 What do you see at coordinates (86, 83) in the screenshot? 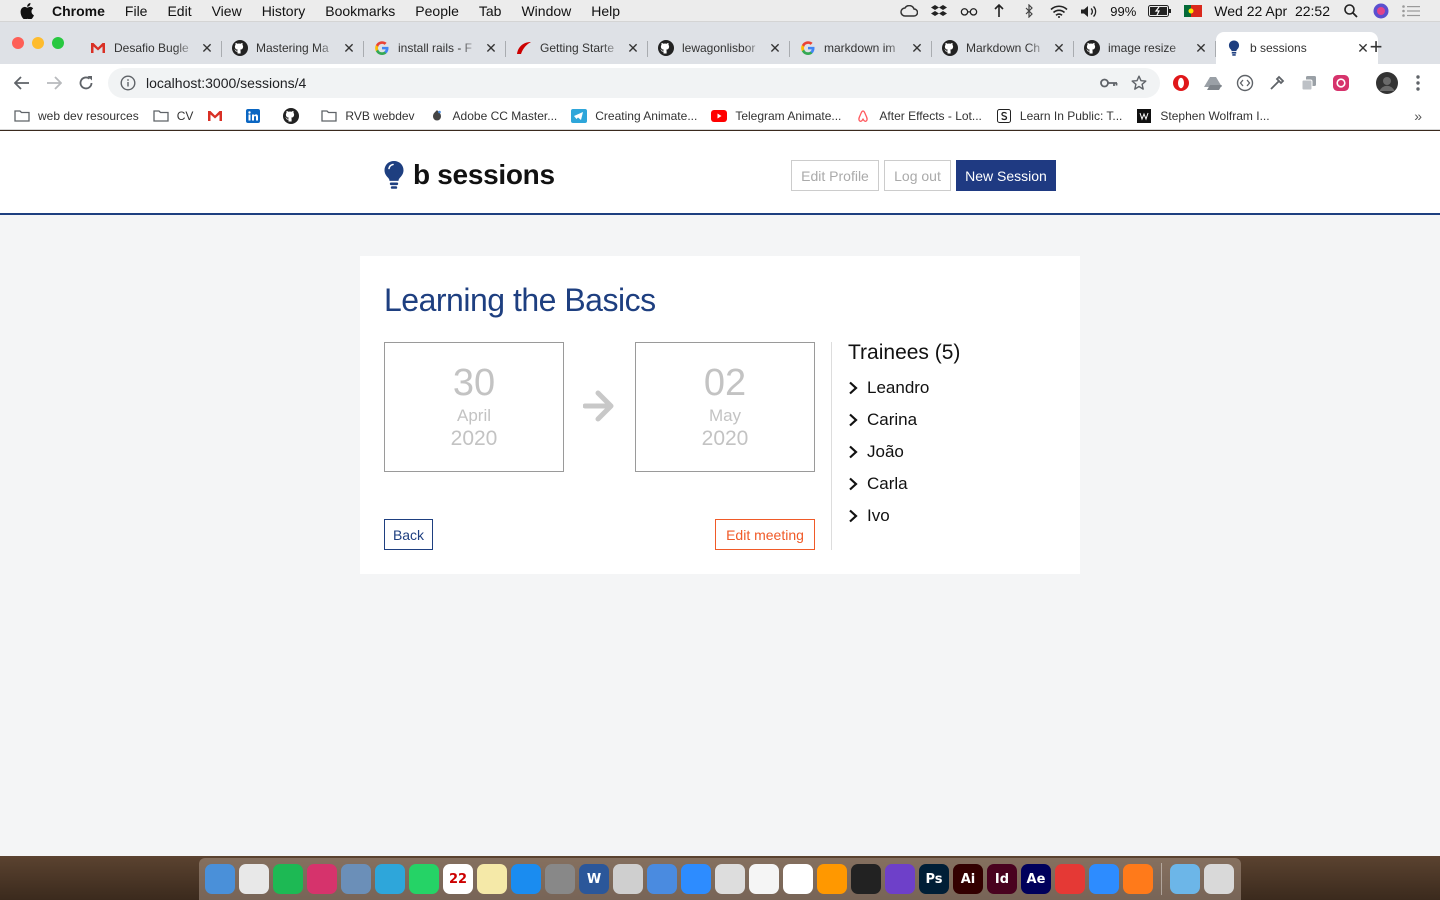
I see `reload-button` at bounding box center [86, 83].